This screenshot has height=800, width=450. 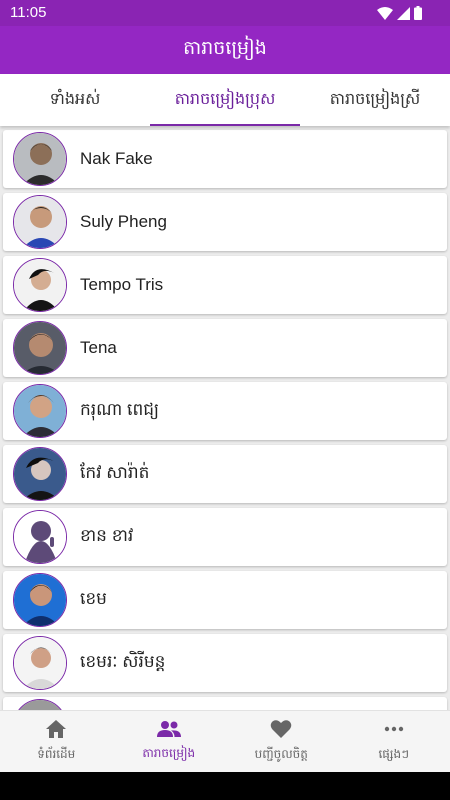 I want to click on status-icons, so click(x=399, y=14).